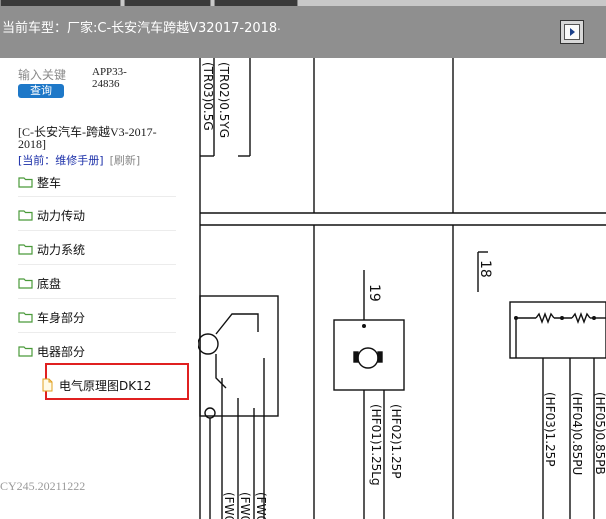 The height and width of the screenshot is (519, 606). What do you see at coordinates (224, 100) in the screenshot?
I see `wire-label: (TR02)0.5YG` at bounding box center [224, 100].